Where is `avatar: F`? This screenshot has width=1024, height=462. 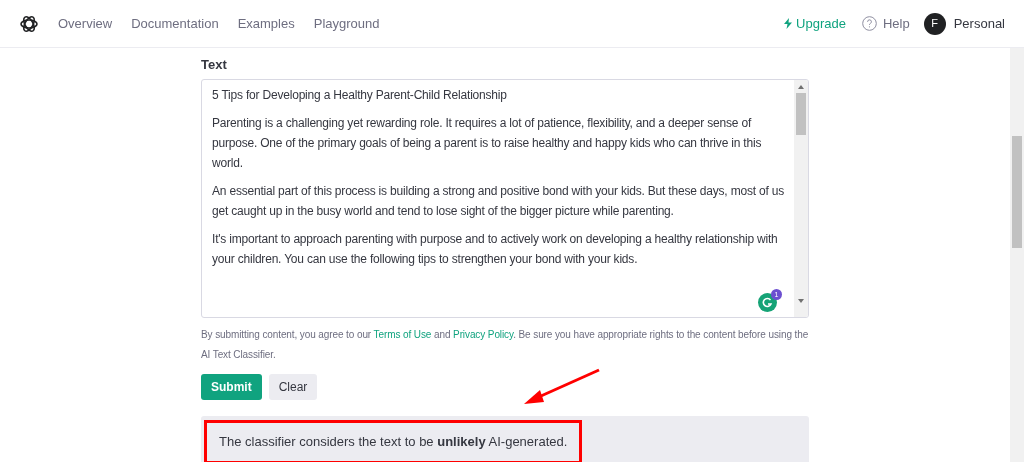 avatar: F is located at coordinates (934, 23).